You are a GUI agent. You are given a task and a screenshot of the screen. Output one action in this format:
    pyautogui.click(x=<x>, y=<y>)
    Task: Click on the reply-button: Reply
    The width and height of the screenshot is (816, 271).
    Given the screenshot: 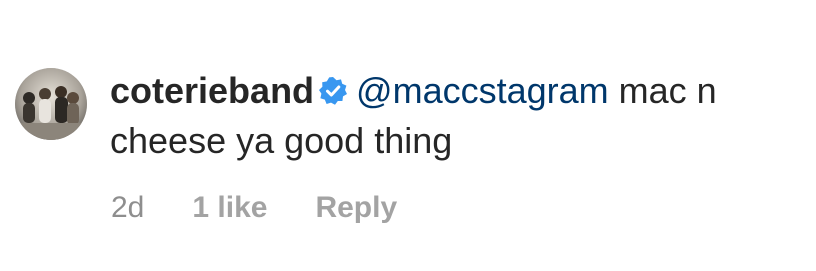 What is the action you would take?
    pyautogui.click(x=356, y=208)
    